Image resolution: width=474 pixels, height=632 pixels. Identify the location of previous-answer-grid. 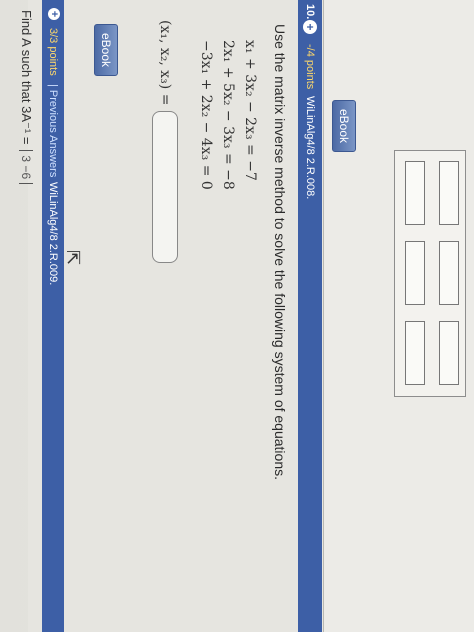
(430, 273).